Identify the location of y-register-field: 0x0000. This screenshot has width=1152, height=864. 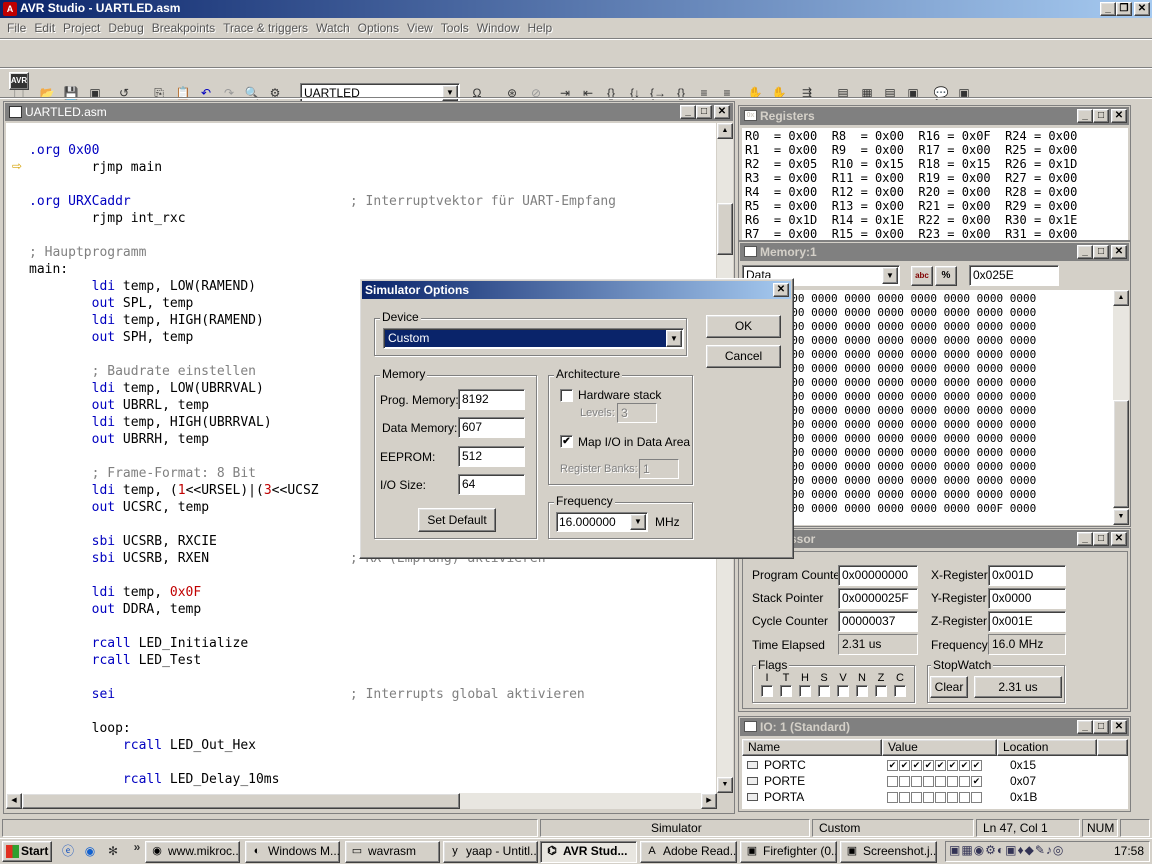
(1027, 598).